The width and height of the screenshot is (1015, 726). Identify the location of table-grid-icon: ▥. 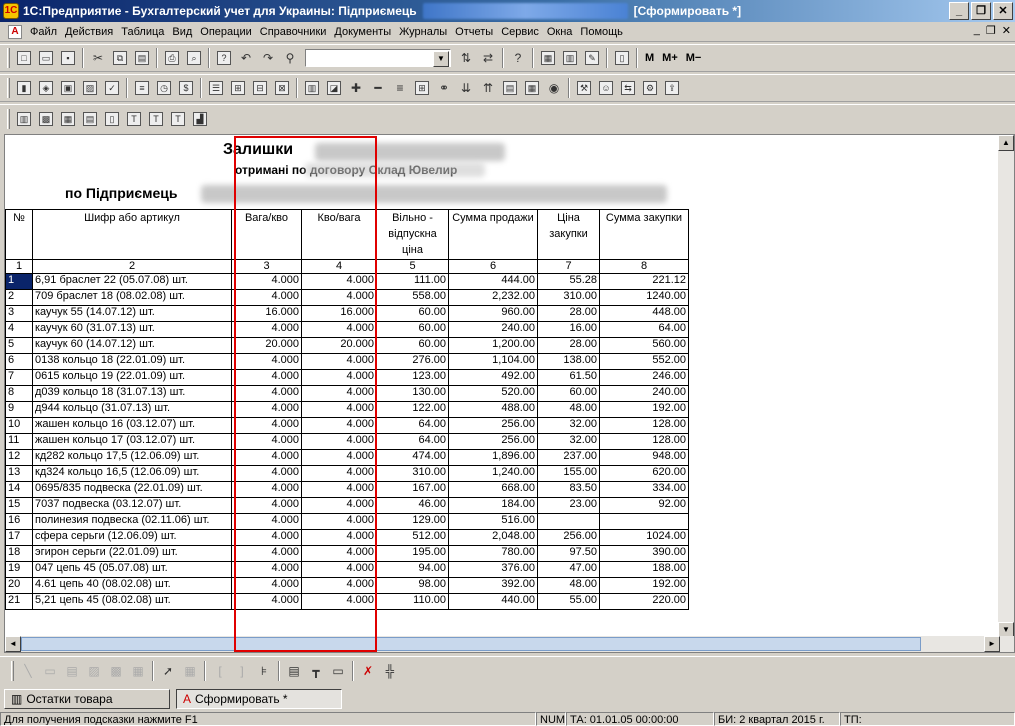
(24, 119).